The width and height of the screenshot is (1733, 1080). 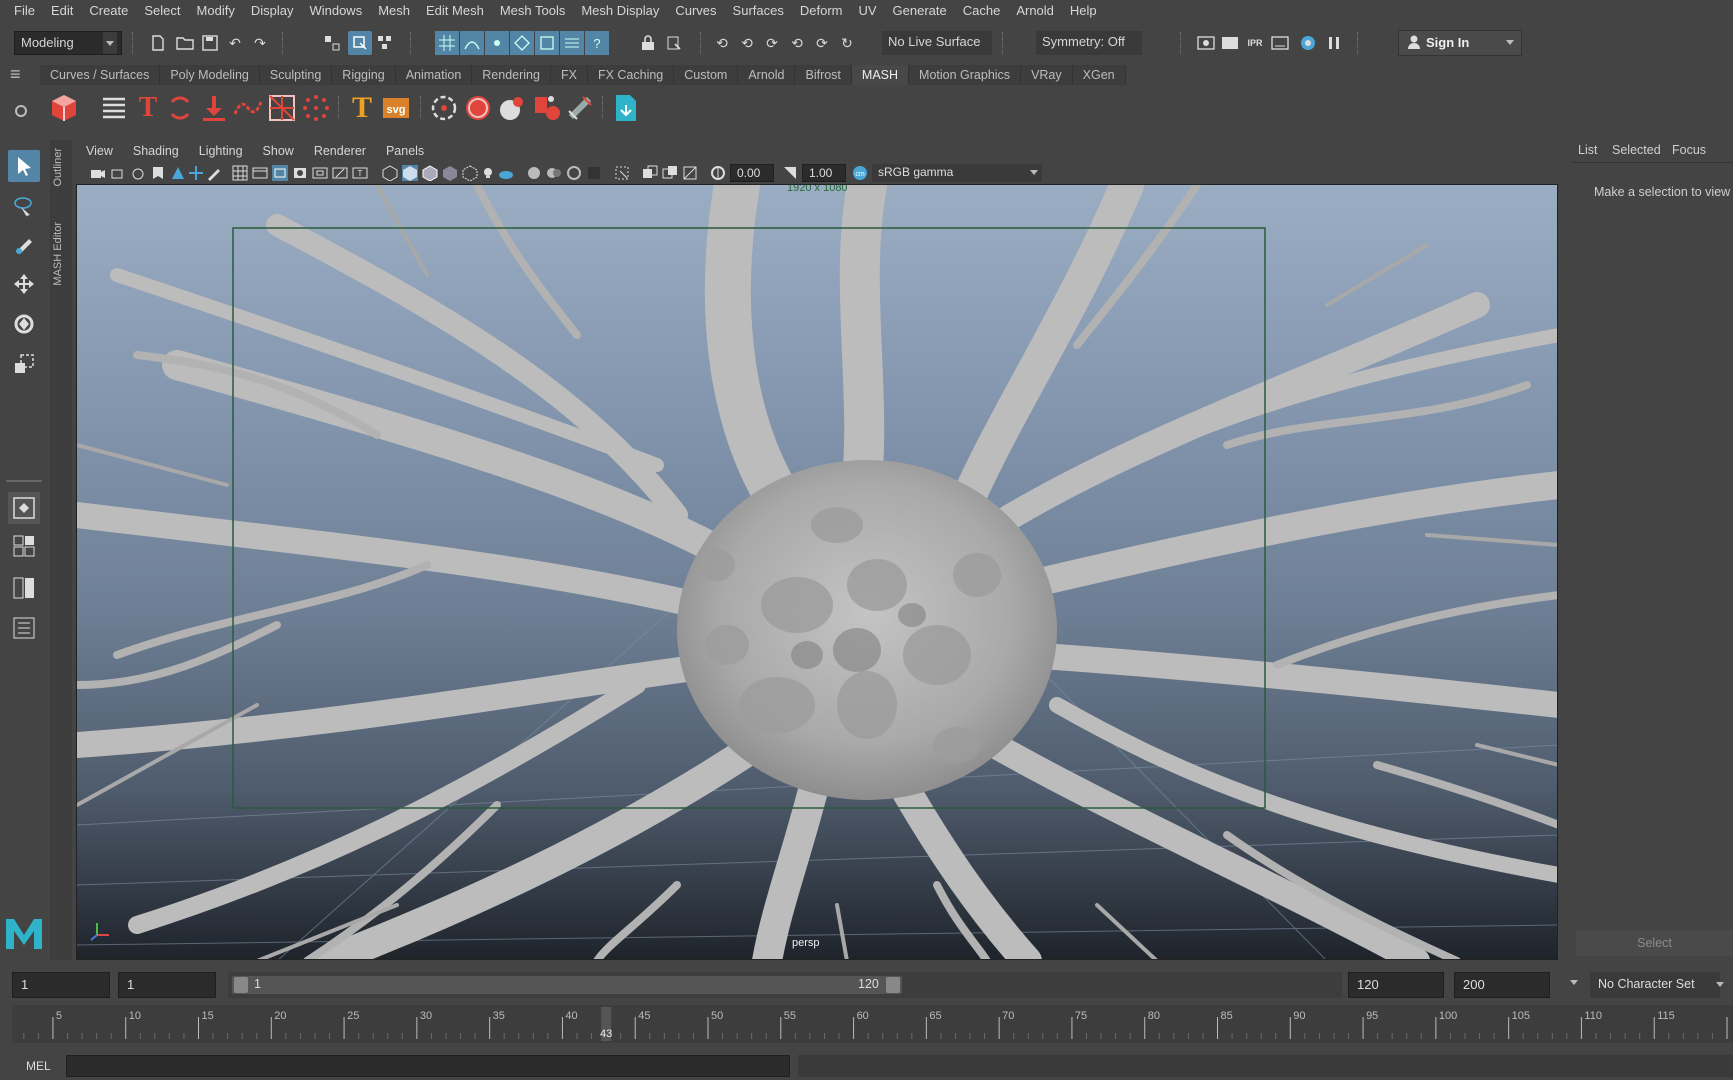 What do you see at coordinates (158, 173) in the screenshot?
I see `image-plane-icon` at bounding box center [158, 173].